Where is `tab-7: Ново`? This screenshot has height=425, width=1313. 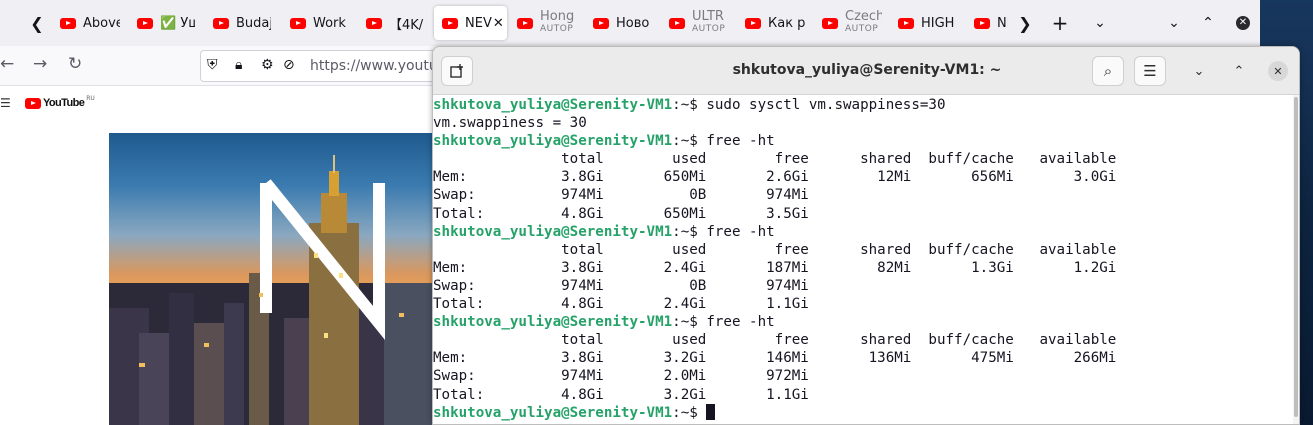 tab-7: Ново is located at coordinates (622, 23).